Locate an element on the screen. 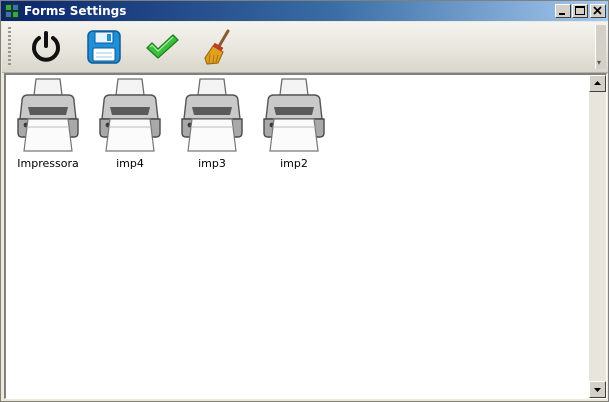  minimize-icon is located at coordinates (562, 14).